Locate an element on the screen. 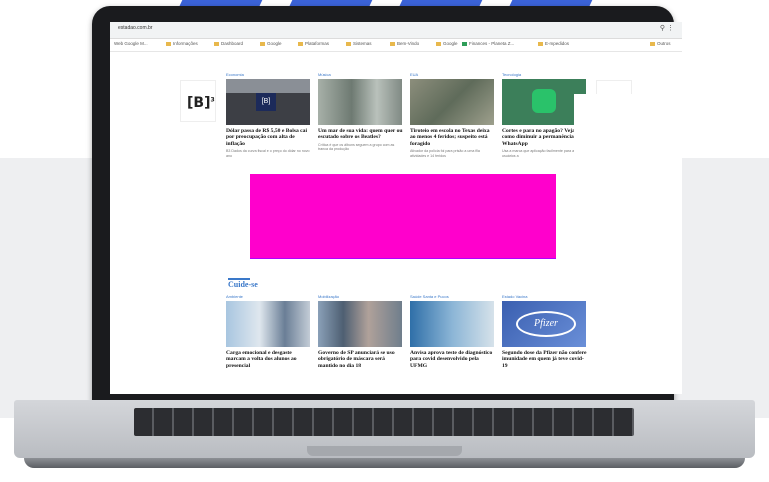  card-image: [B] is located at coordinates (268, 102).